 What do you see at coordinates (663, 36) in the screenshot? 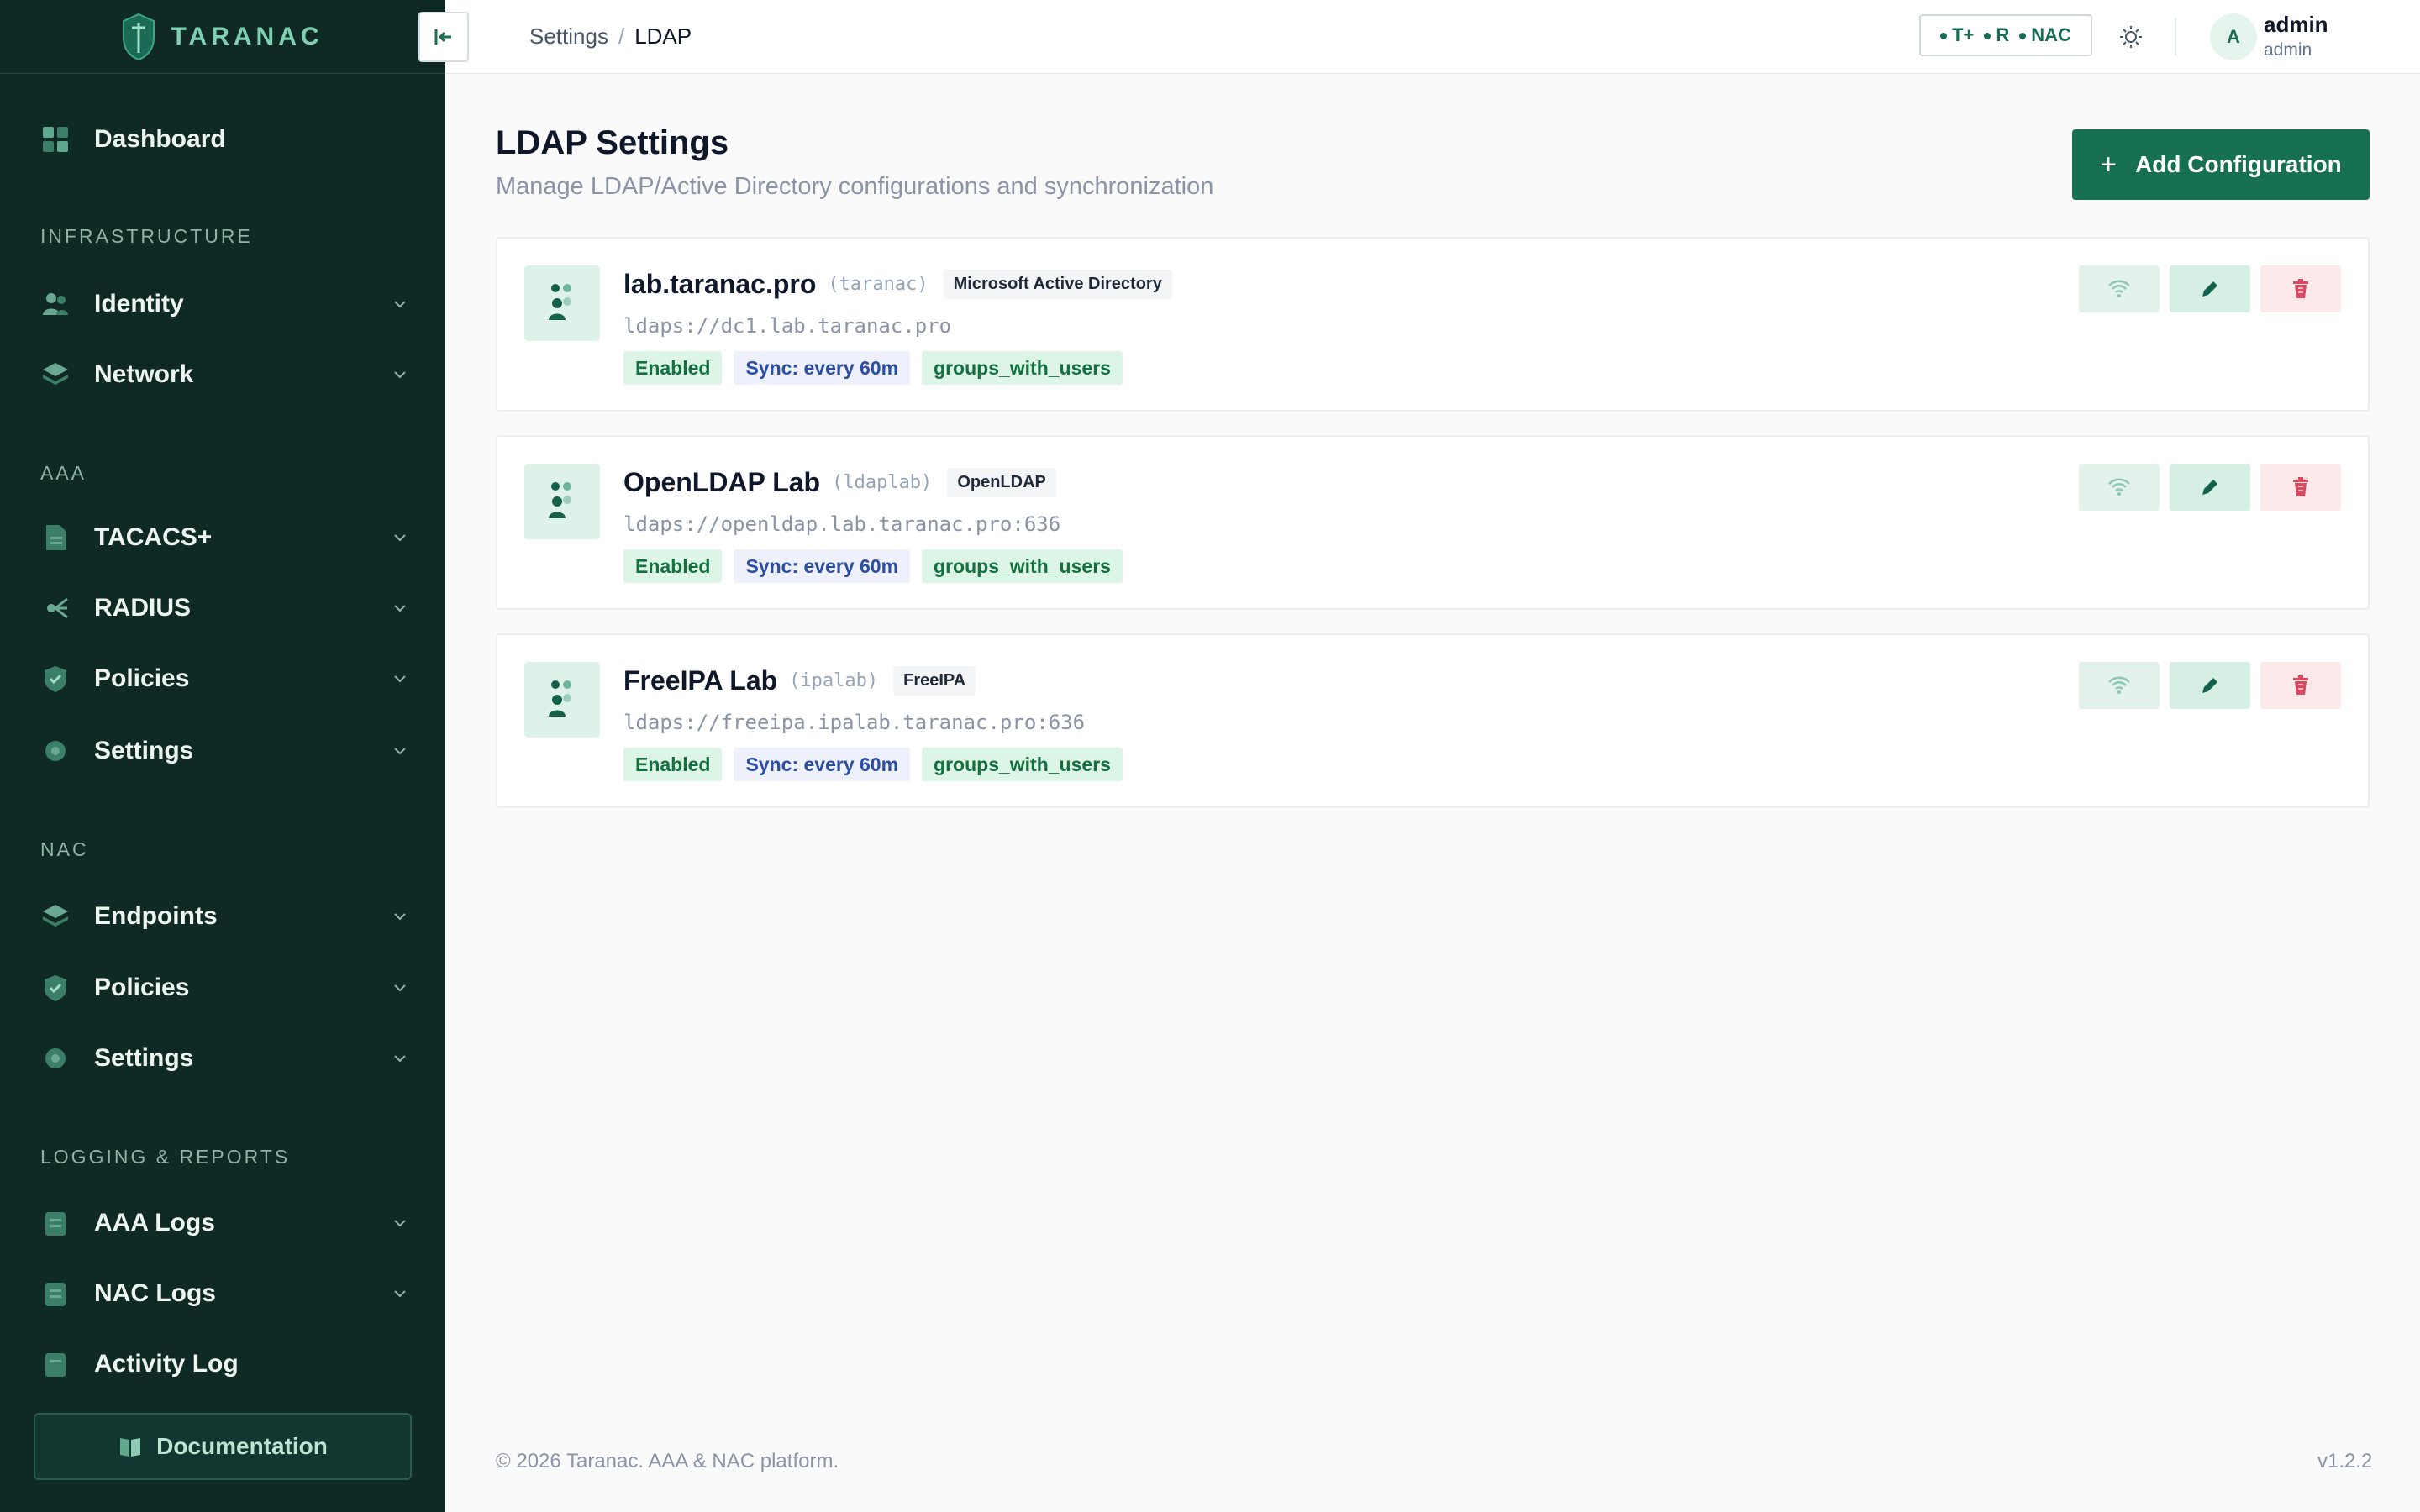
I see `breadcrumb-ldap: LDAP` at bounding box center [663, 36].